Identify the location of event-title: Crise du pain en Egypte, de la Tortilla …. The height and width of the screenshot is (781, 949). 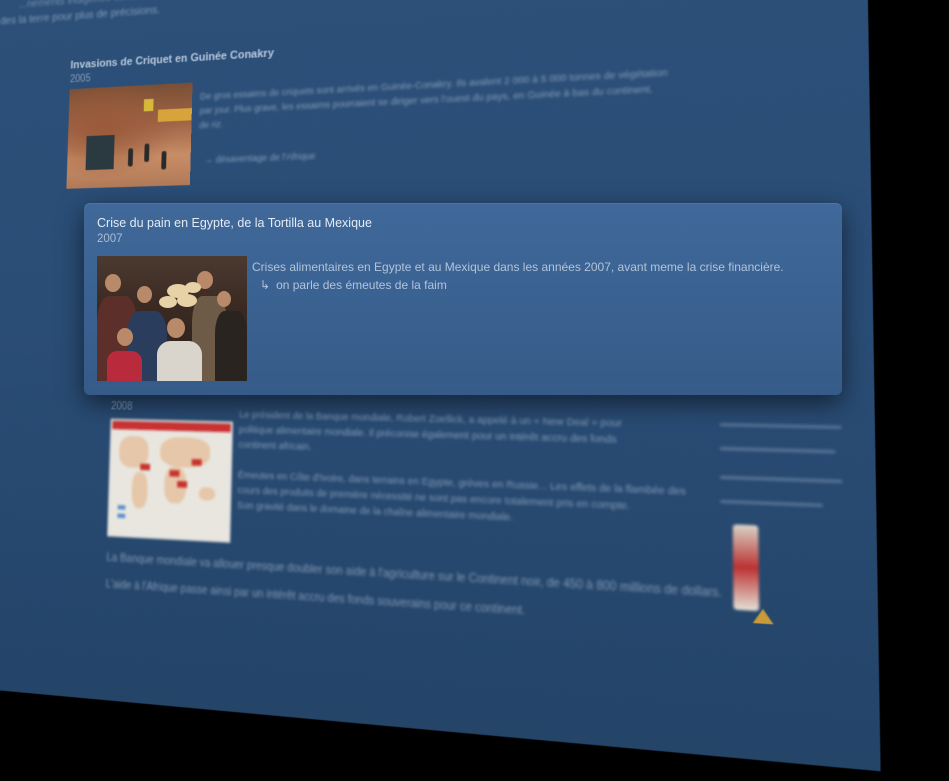
(234, 223).